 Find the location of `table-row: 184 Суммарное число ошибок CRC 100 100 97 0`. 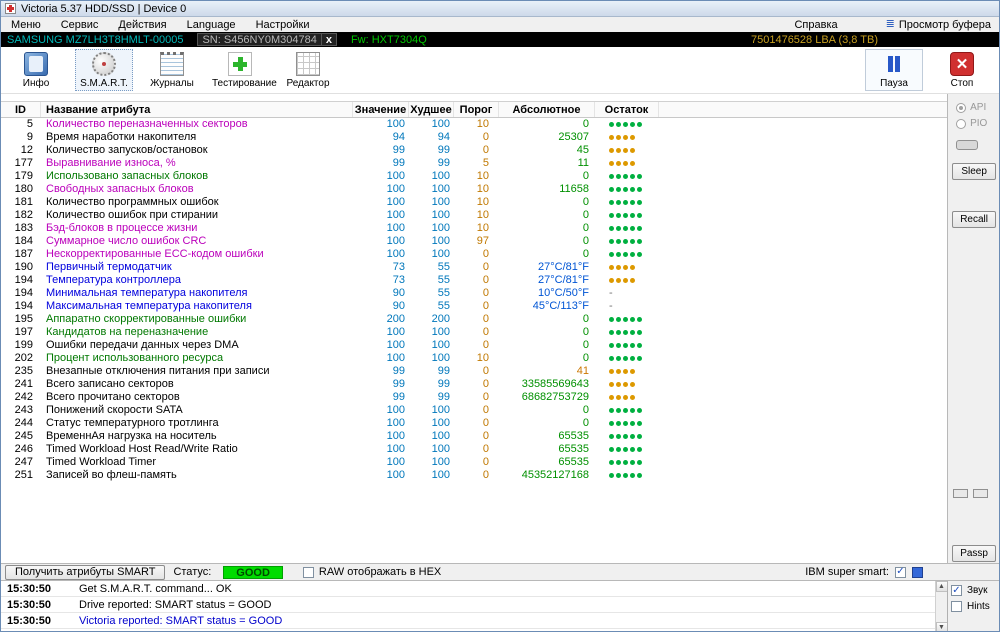

table-row: 184 Суммарное число ошибок CRC 100 100 97 0 is located at coordinates (474, 241).